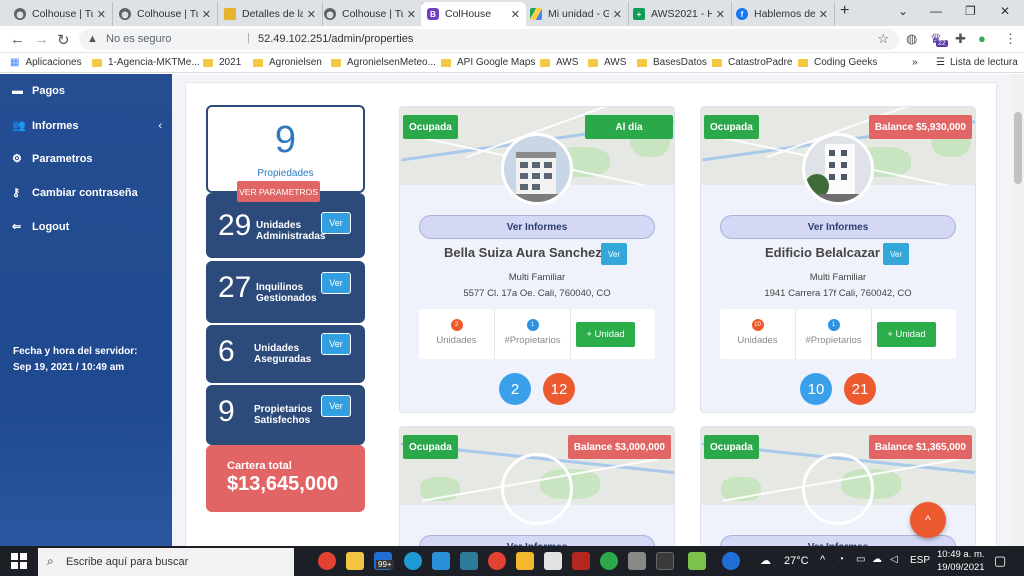  I want to click on puzzle-icon: ✚, so click(960, 39).